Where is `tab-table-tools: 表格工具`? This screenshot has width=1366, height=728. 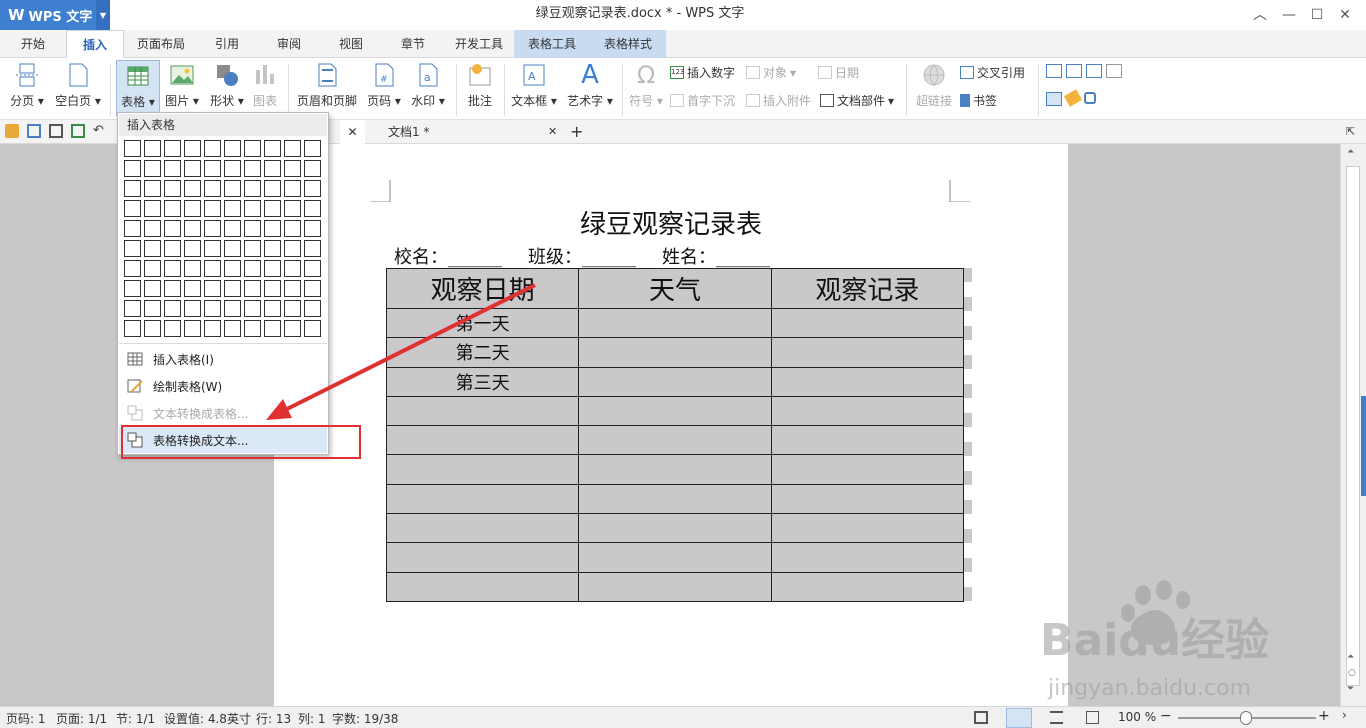
tab-table-tools: 表格工具 is located at coordinates (552, 44).